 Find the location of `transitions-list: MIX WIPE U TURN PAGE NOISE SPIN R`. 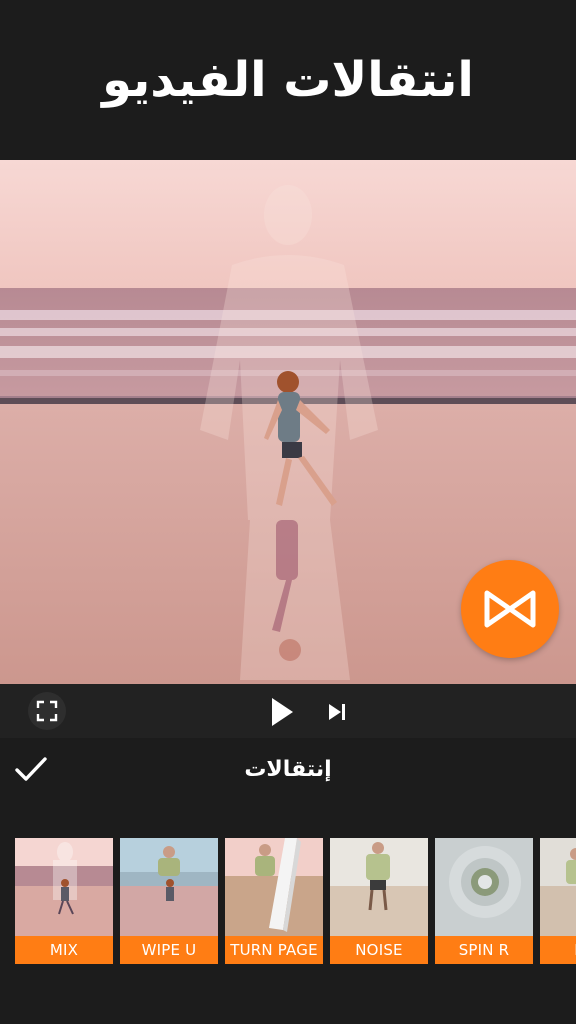

transitions-list: MIX WIPE U TURN PAGE NOISE SPIN R is located at coordinates (295, 901).